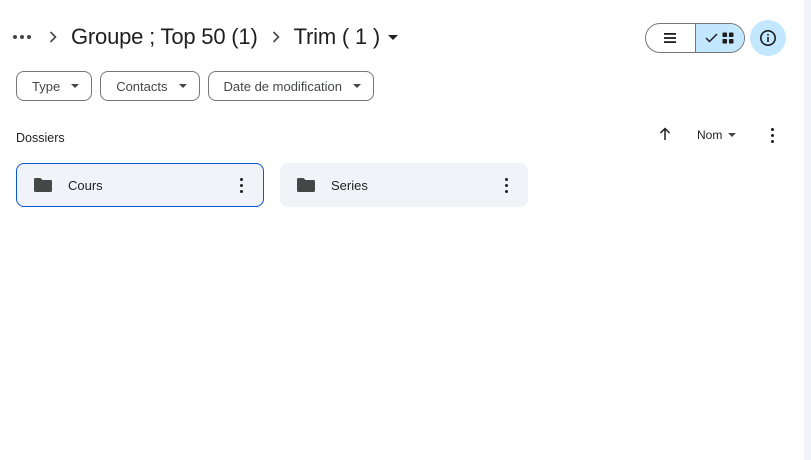 This screenshot has width=811, height=460. I want to click on chip-label: Type, so click(46, 86).